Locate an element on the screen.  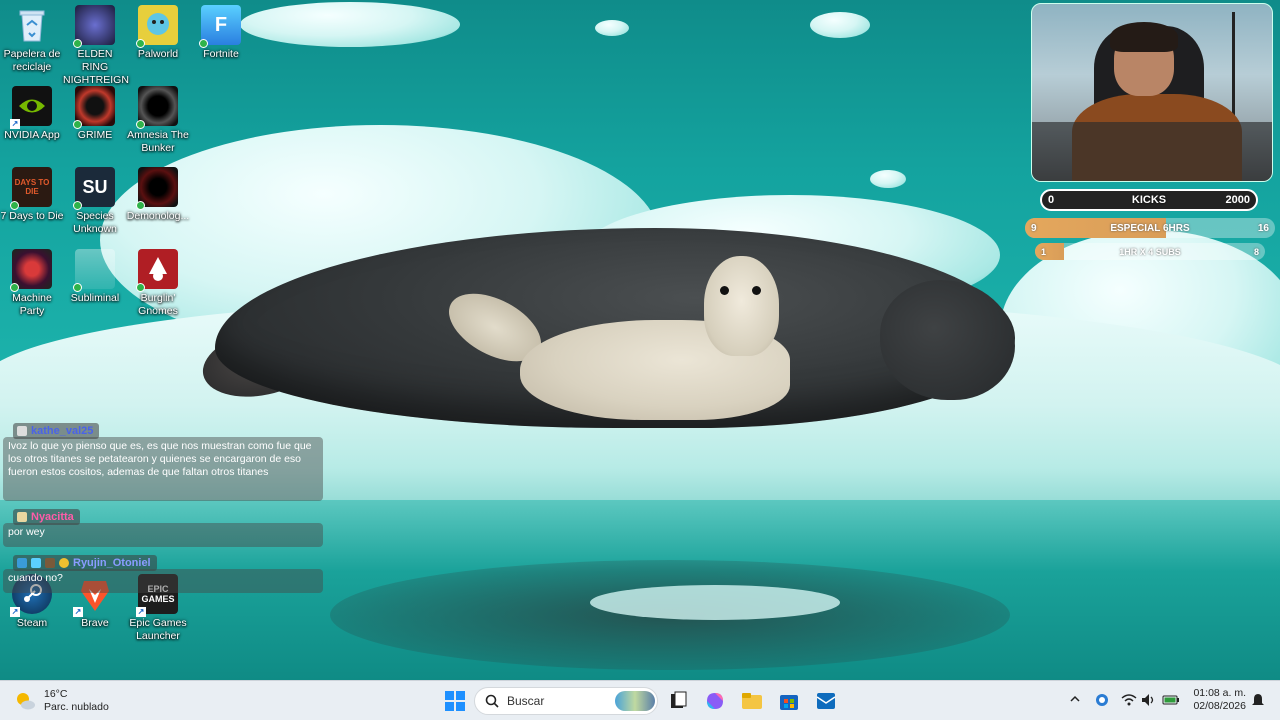
chevron-up-icon is located at coordinates (1075, 698).